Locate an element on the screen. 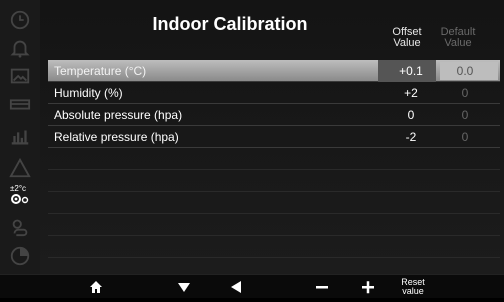 This screenshot has height=302, width=504. minus-icon is located at coordinates (322, 287).